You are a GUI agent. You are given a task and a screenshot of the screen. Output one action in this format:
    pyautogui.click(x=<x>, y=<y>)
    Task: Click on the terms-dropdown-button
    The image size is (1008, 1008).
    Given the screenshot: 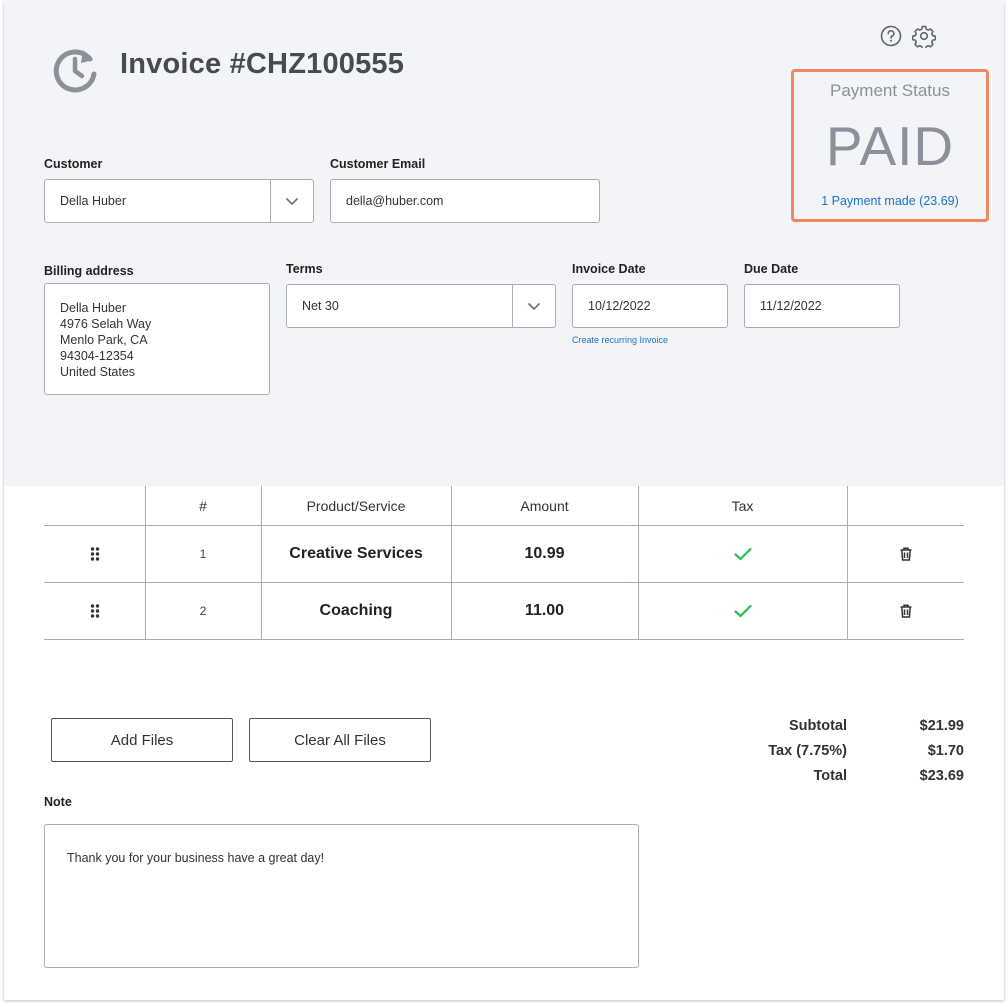 What is the action you would take?
    pyautogui.click(x=533, y=306)
    